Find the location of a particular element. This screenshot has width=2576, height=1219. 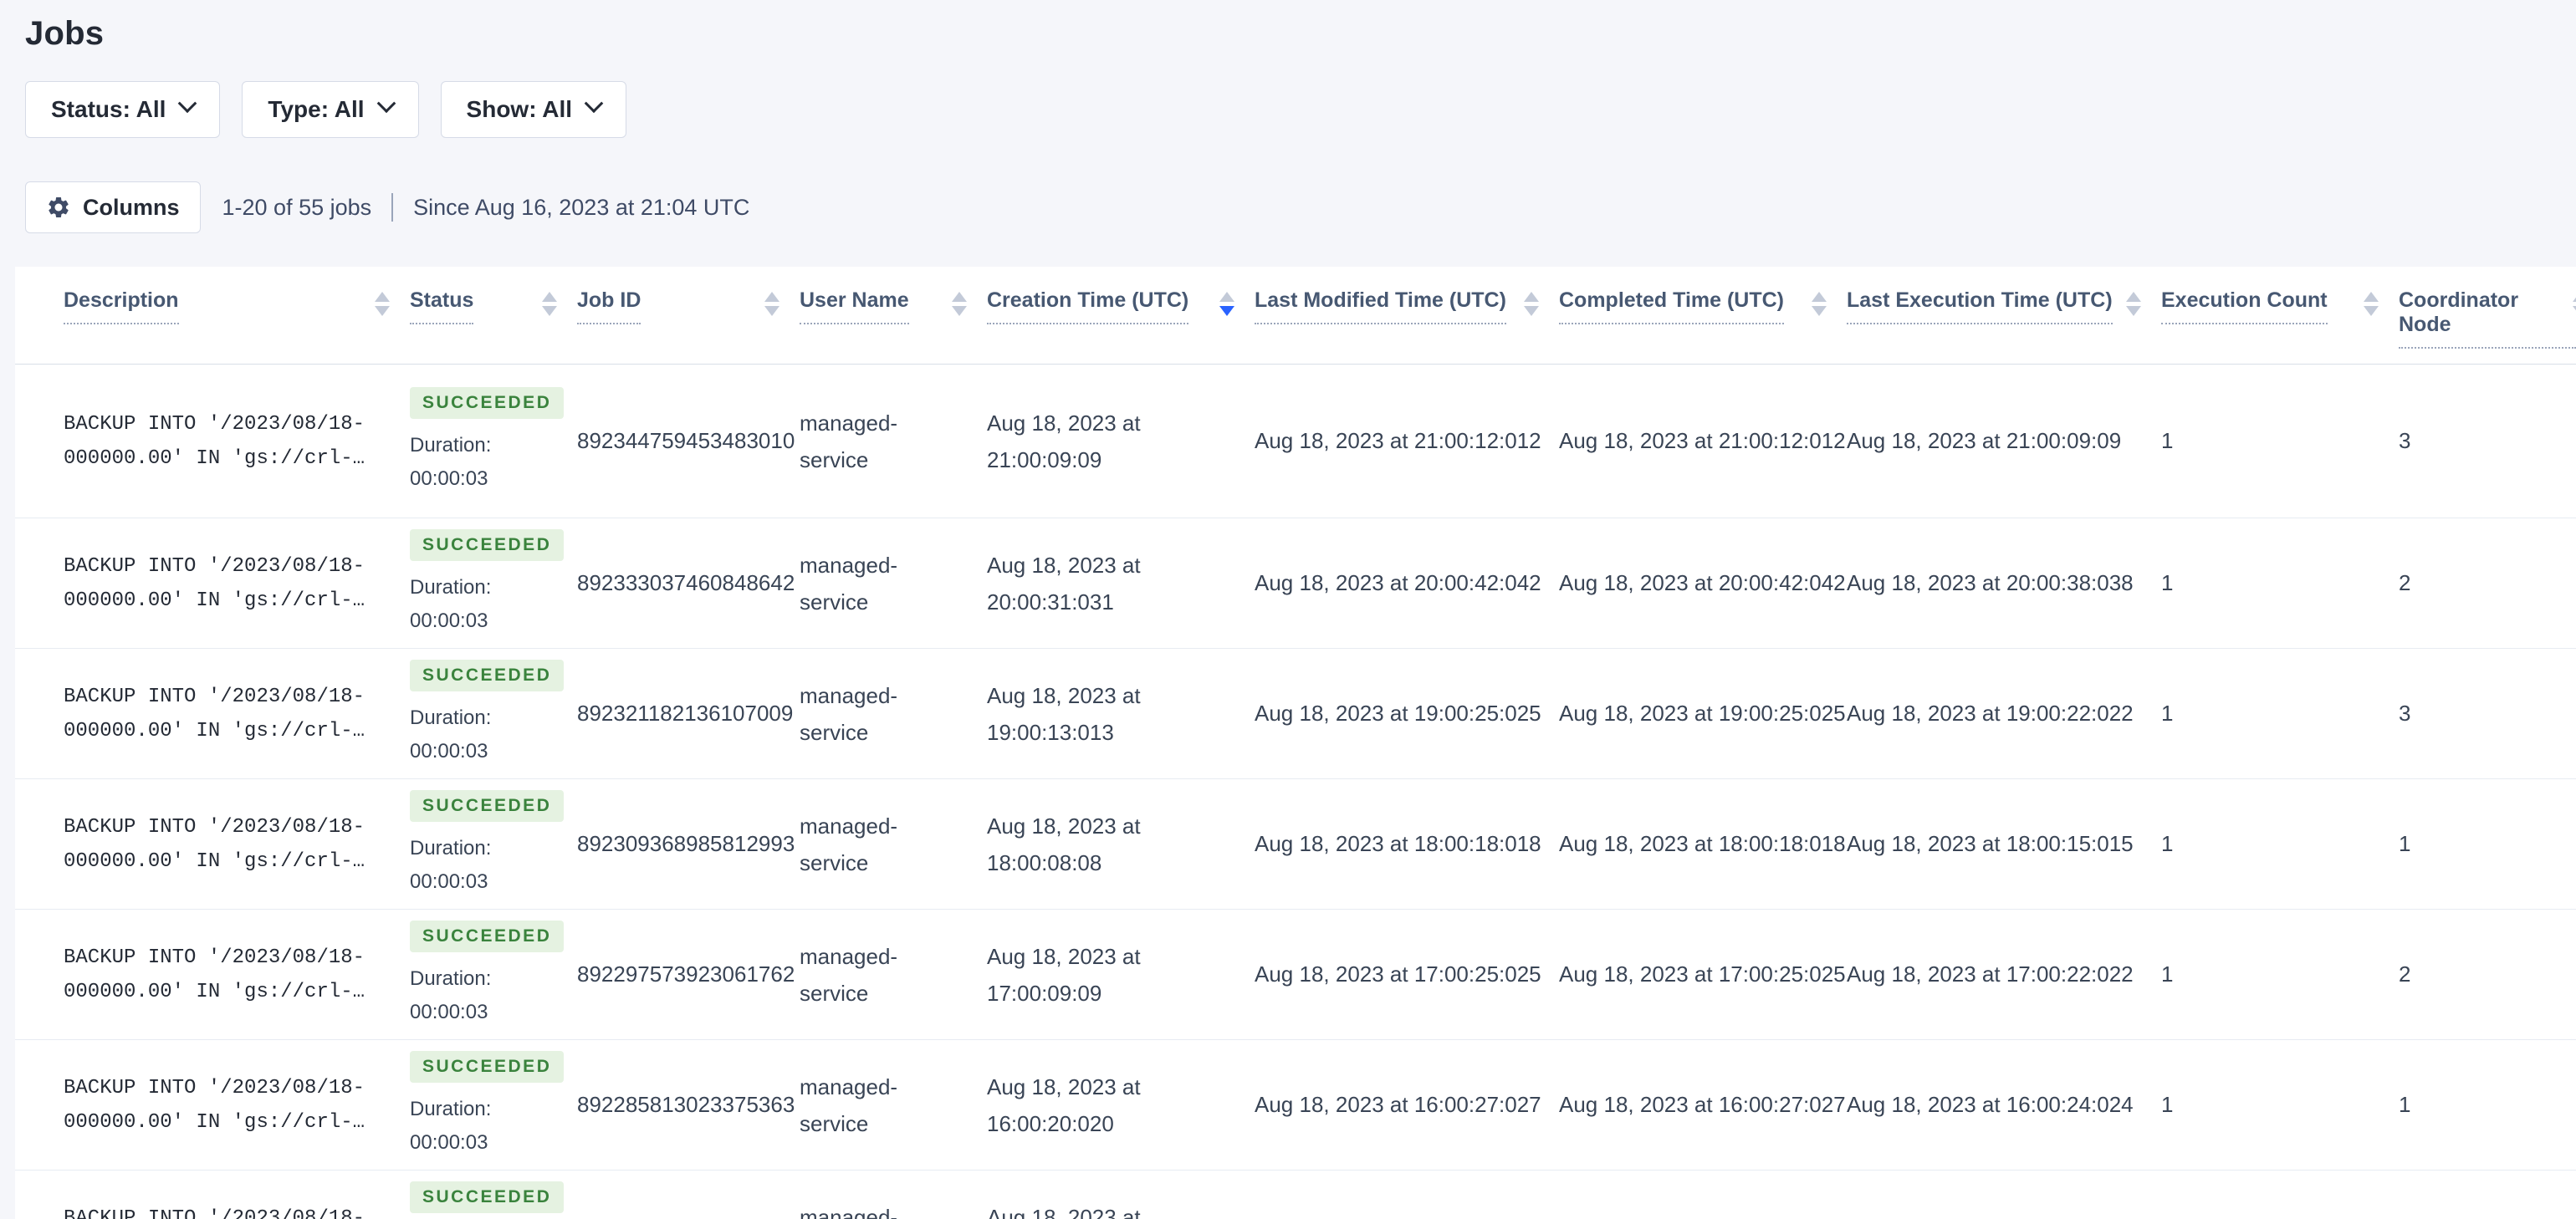

column-header-last-execution-time: Last Execution Time (UTC) is located at coordinates (2004, 316).